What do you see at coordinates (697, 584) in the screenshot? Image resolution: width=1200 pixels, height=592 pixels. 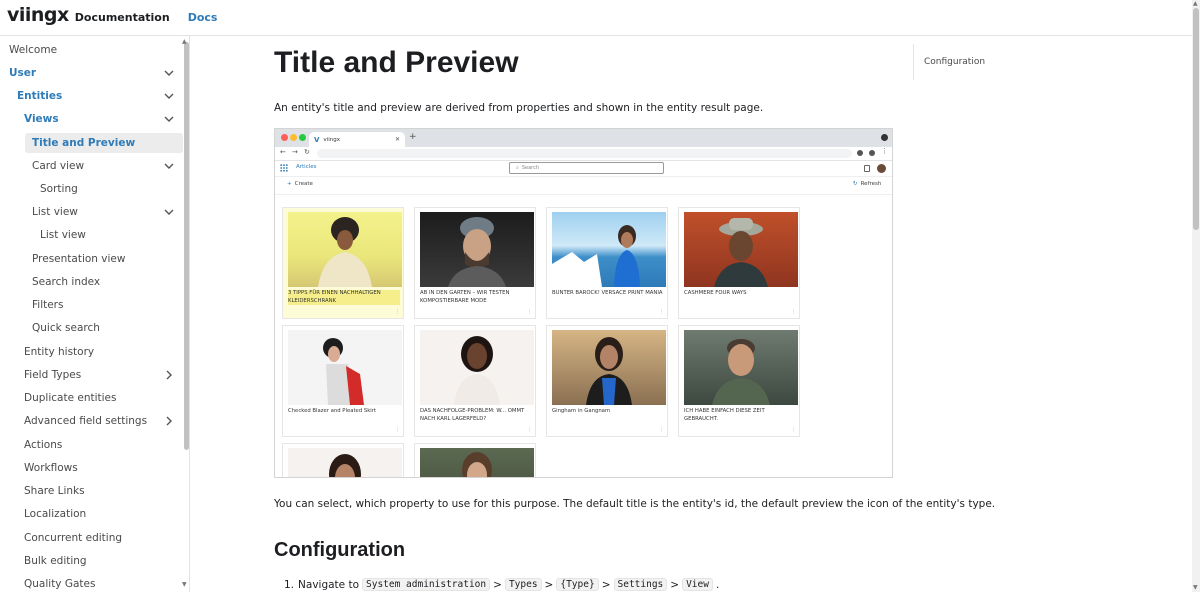 I see `path-view: View` at bounding box center [697, 584].